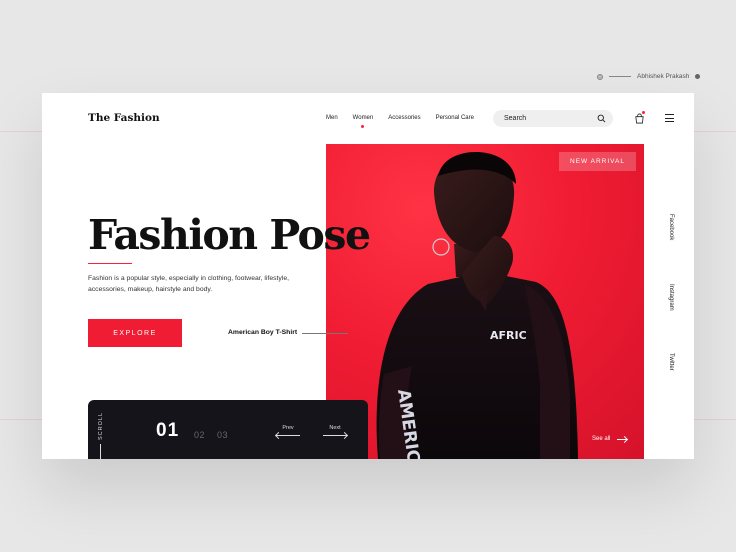  I want to click on search-icon, so click(601, 118).